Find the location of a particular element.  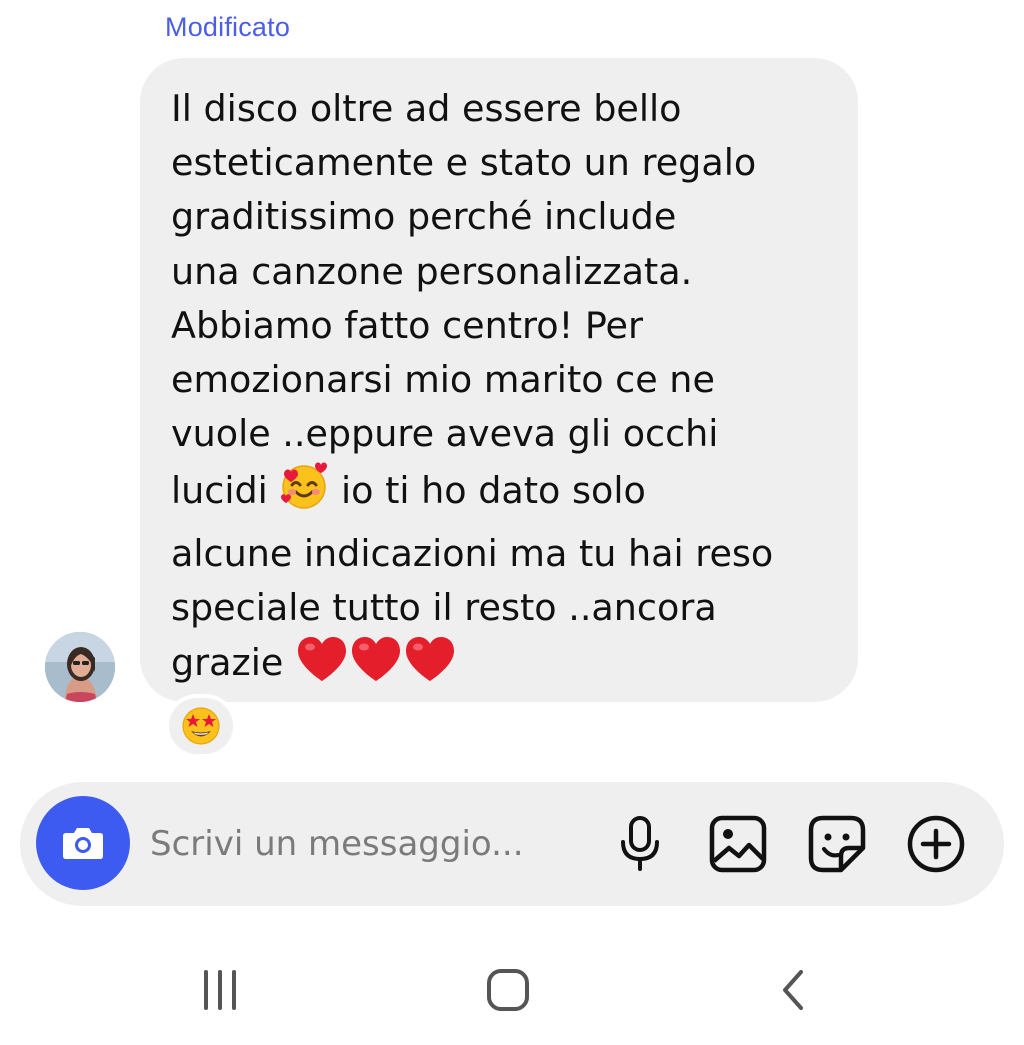

back-icon is located at coordinates (793, 990).